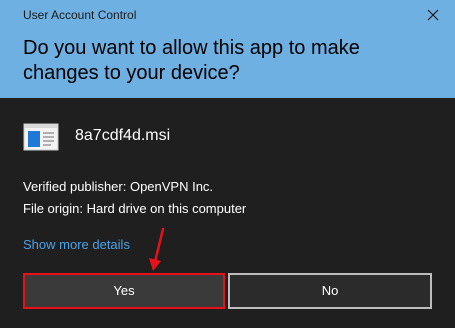 This screenshot has width=455, height=328. What do you see at coordinates (123, 135) in the screenshot?
I see `app-file-name: 8a7cdf4d.msi` at bounding box center [123, 135].